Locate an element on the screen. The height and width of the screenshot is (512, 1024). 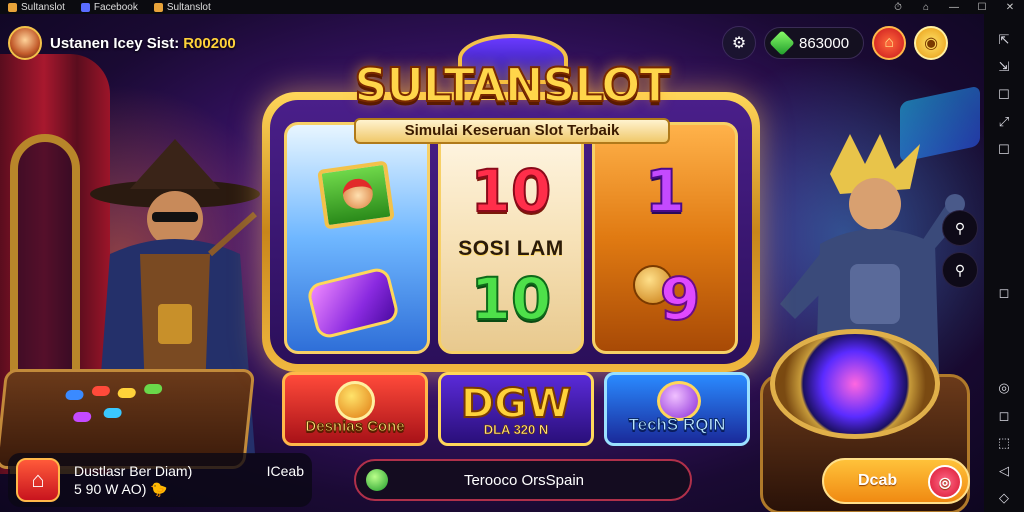
tab-sultanslot-2: Sultanslot is located at coordinates (182, 7).